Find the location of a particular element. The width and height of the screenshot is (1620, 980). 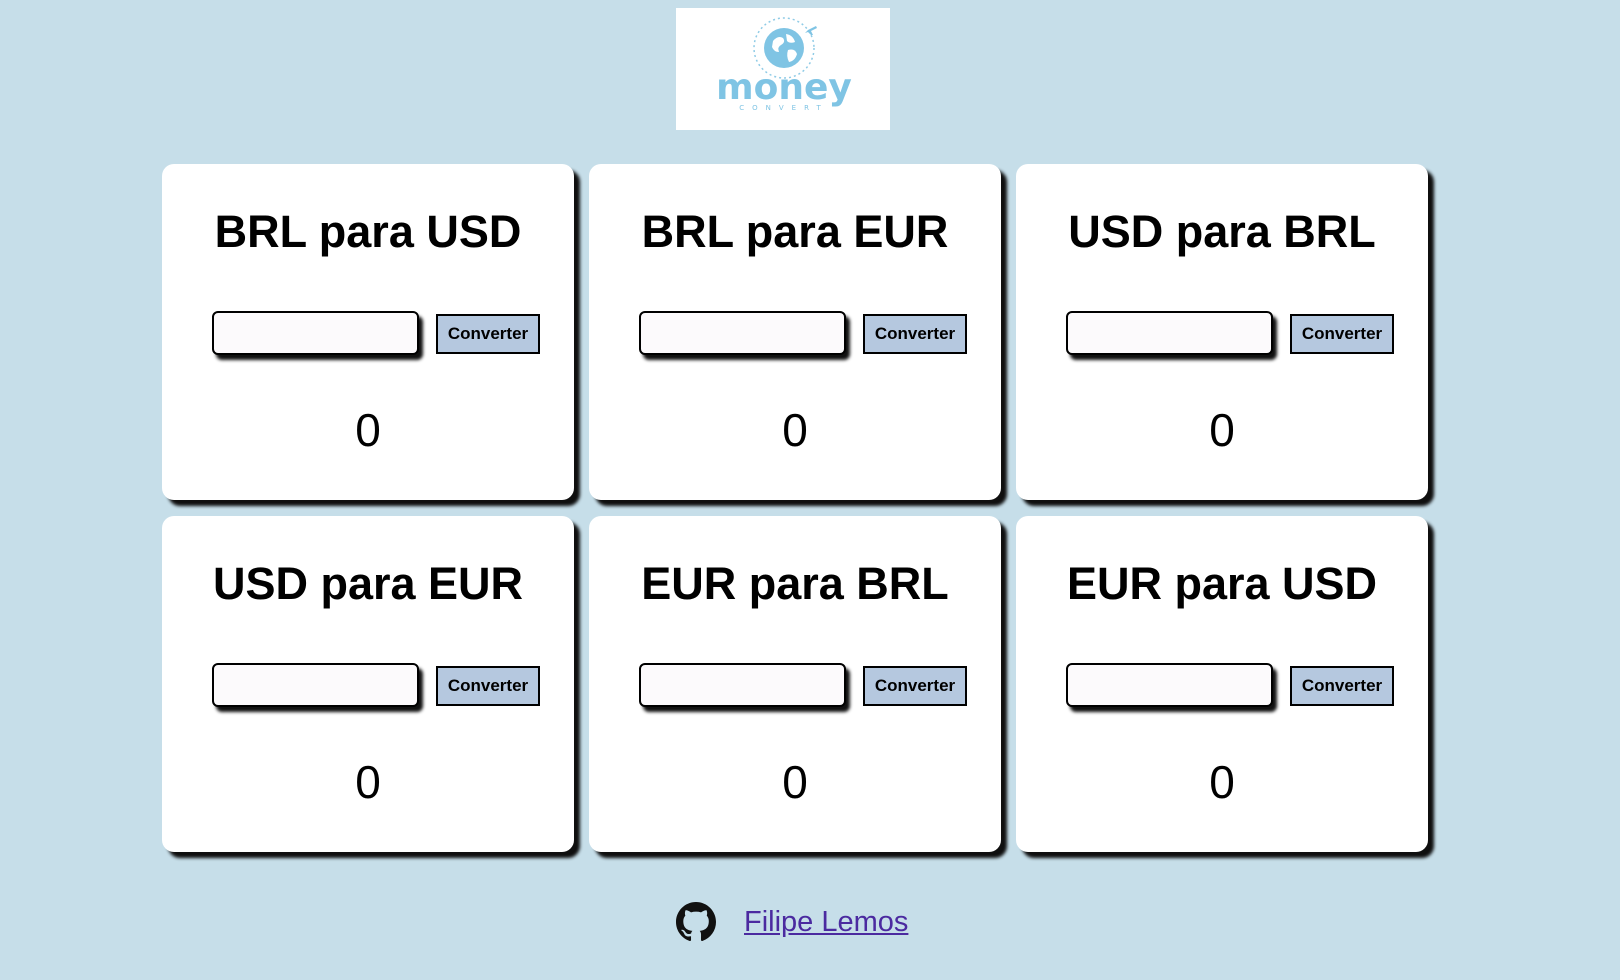

converter-card-eur-usd: EUR para USD Converter 0 is located at coordinates (1222, 684).